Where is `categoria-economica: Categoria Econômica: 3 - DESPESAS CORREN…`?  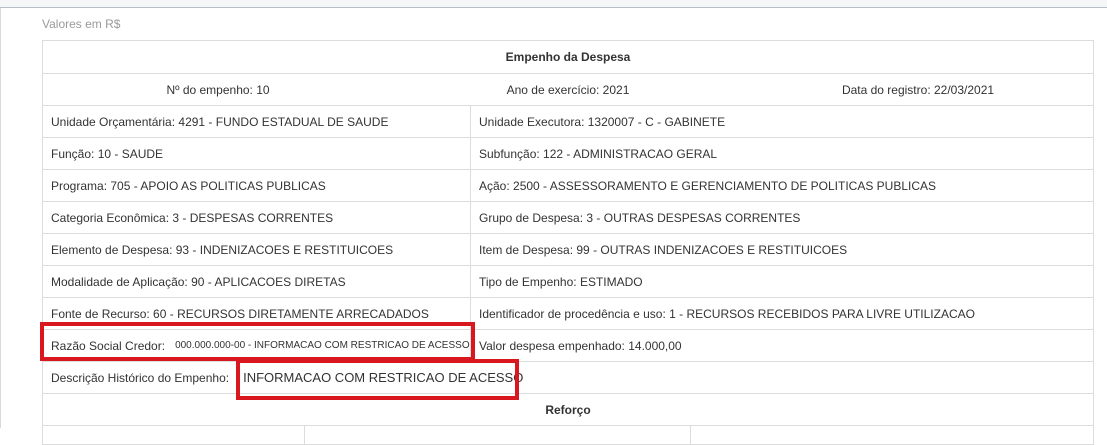
categoria-economica: Categoria Econômica: 3 - DESPESAS CORREN… is located at coordinates (257, 217).